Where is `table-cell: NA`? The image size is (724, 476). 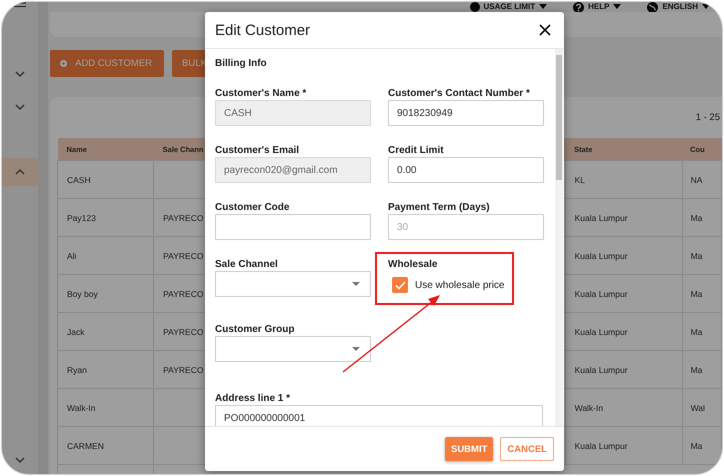
table-cell: NA is located at coordinates (696, 179).